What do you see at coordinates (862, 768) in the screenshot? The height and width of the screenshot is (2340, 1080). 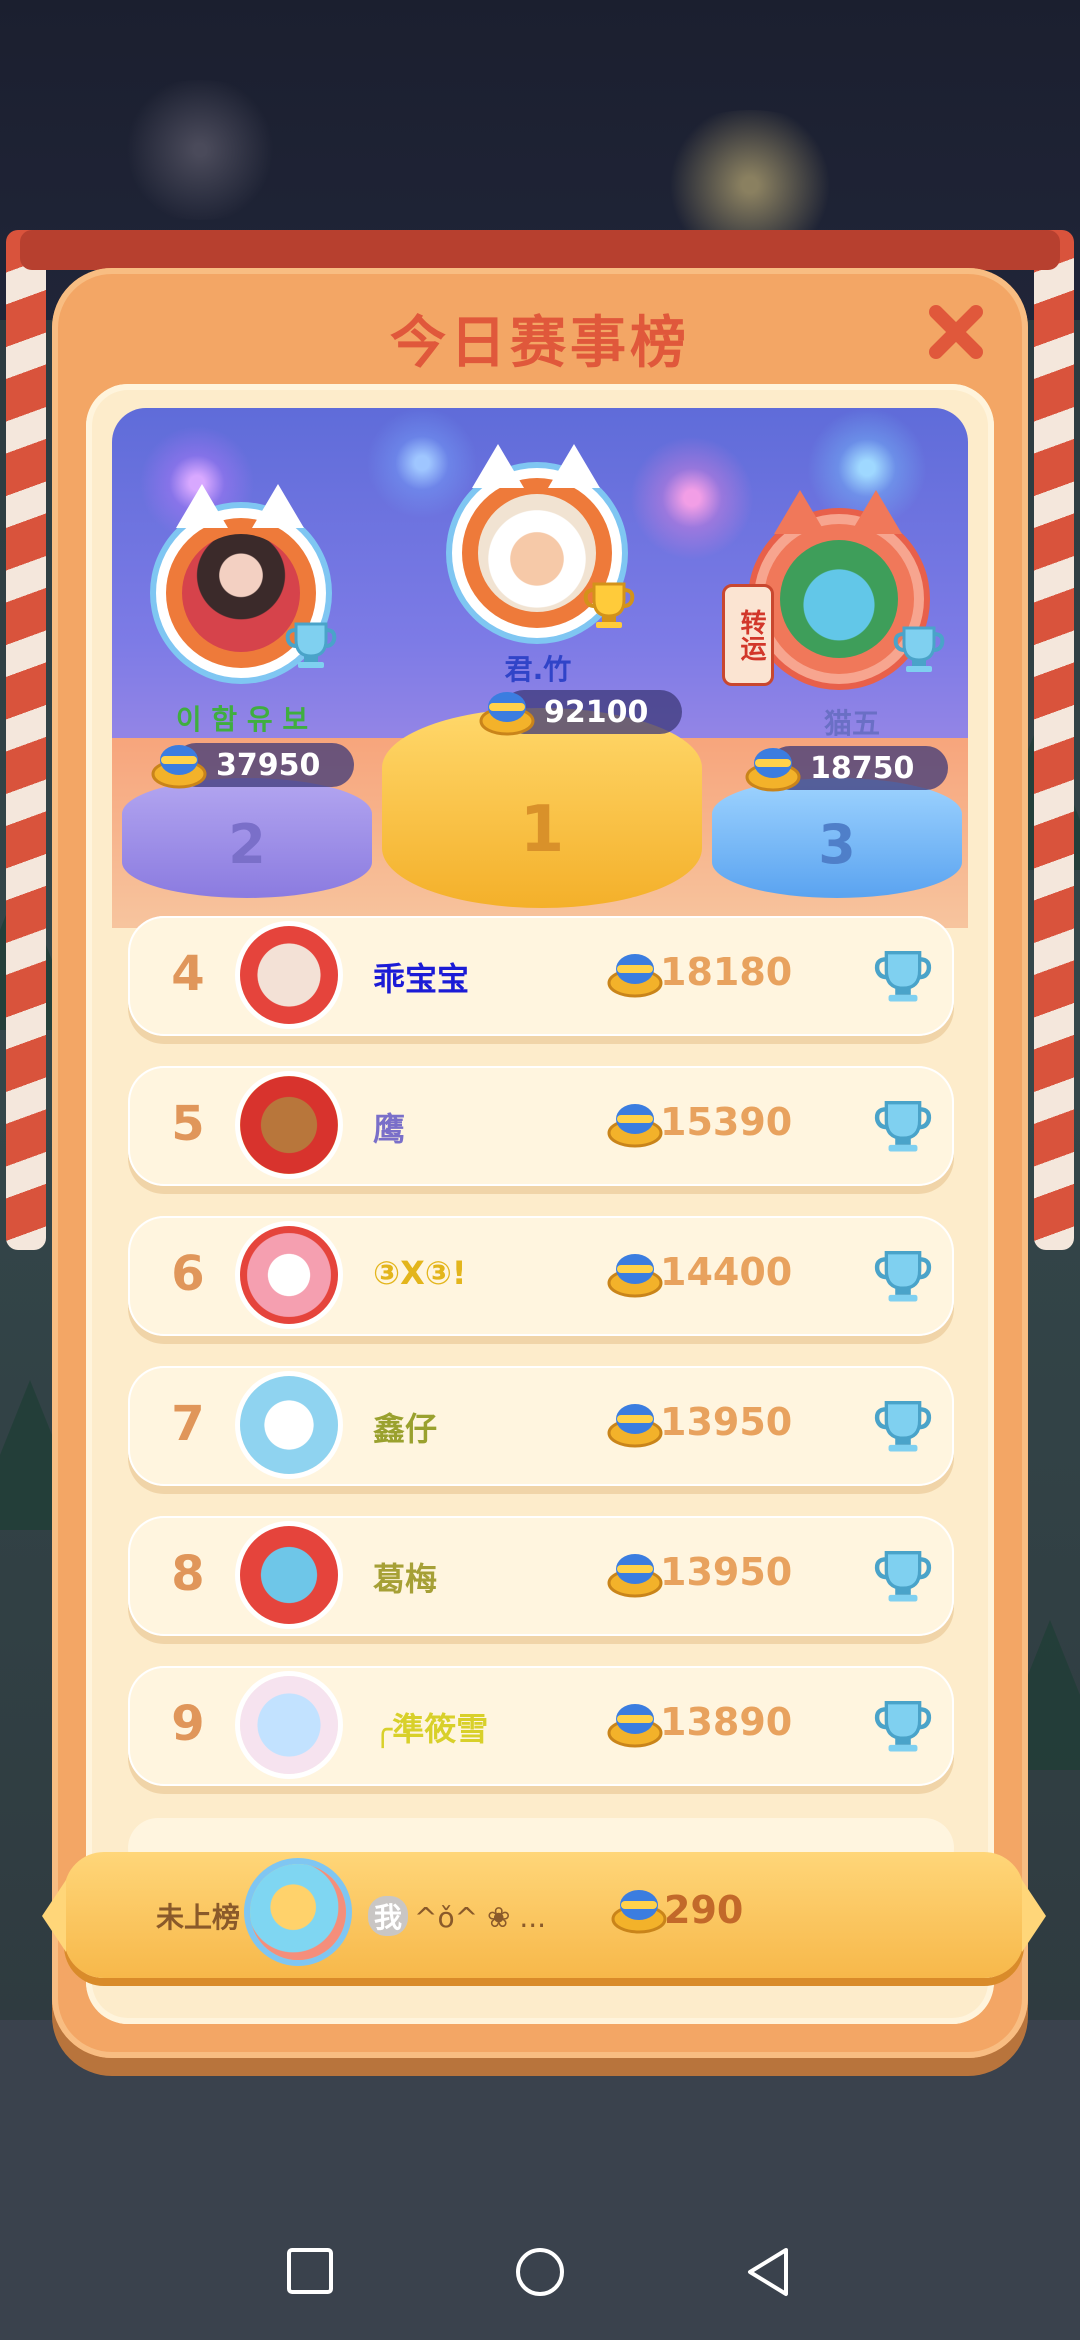 I see `podium-score-3-value: 18750` at bounding box center [862, 768].